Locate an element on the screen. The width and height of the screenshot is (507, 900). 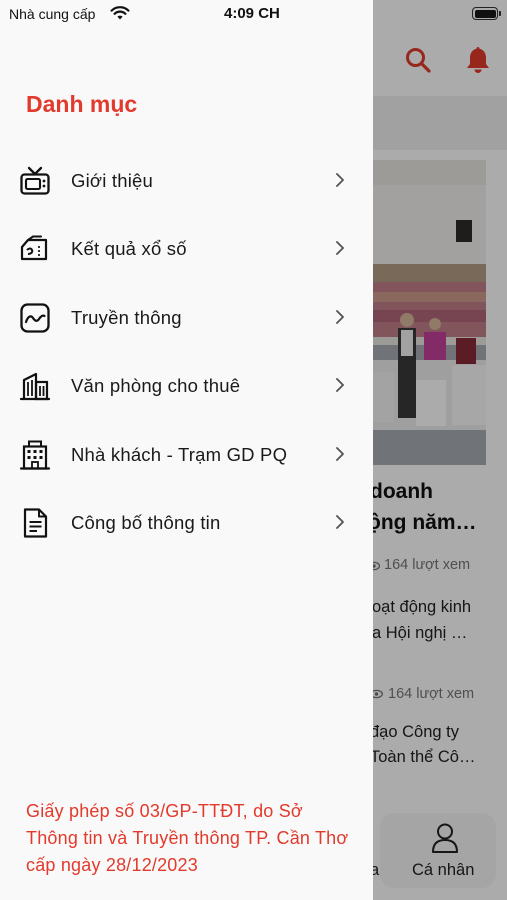
menu-item-label: Công bố thông tin is located at coordinates (146, 522).